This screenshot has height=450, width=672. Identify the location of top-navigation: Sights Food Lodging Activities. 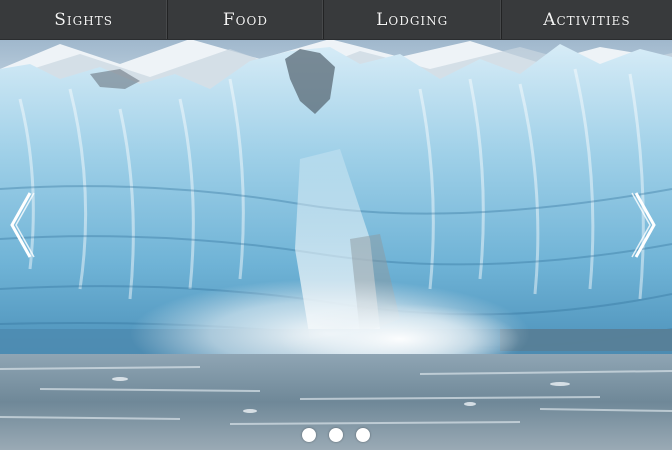
(336, 20).